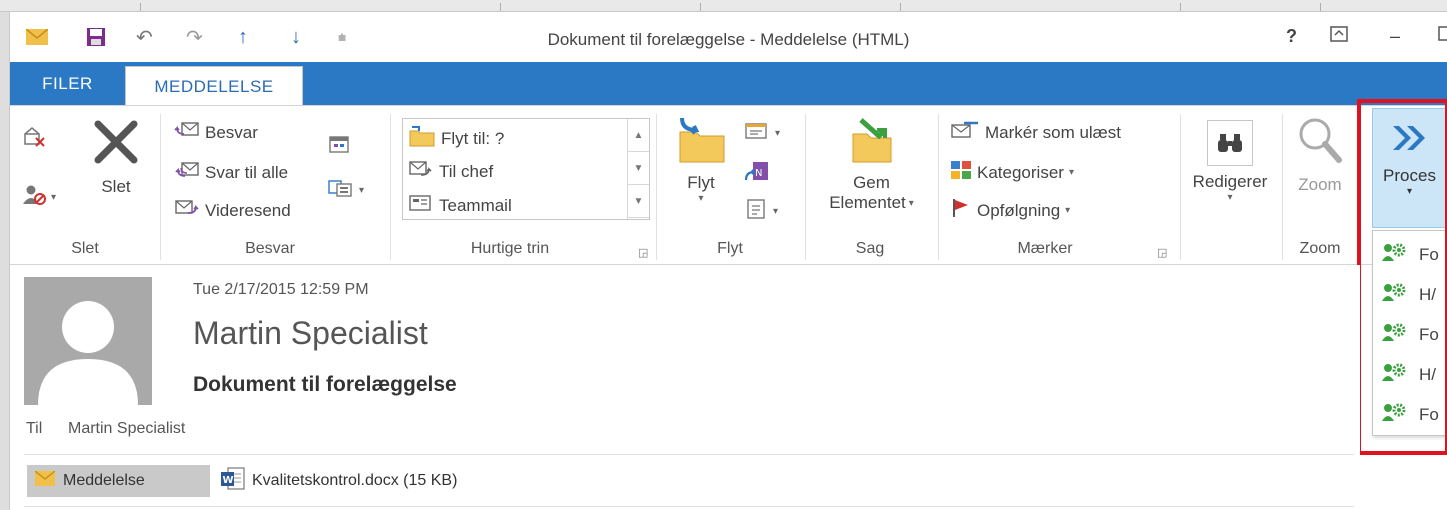 Image resolution: width=1447 pixels, height=510 pixels. Describe the element at coordinates (248, 210) in the screenshot. I see `forward-label: Videresend` at that location.